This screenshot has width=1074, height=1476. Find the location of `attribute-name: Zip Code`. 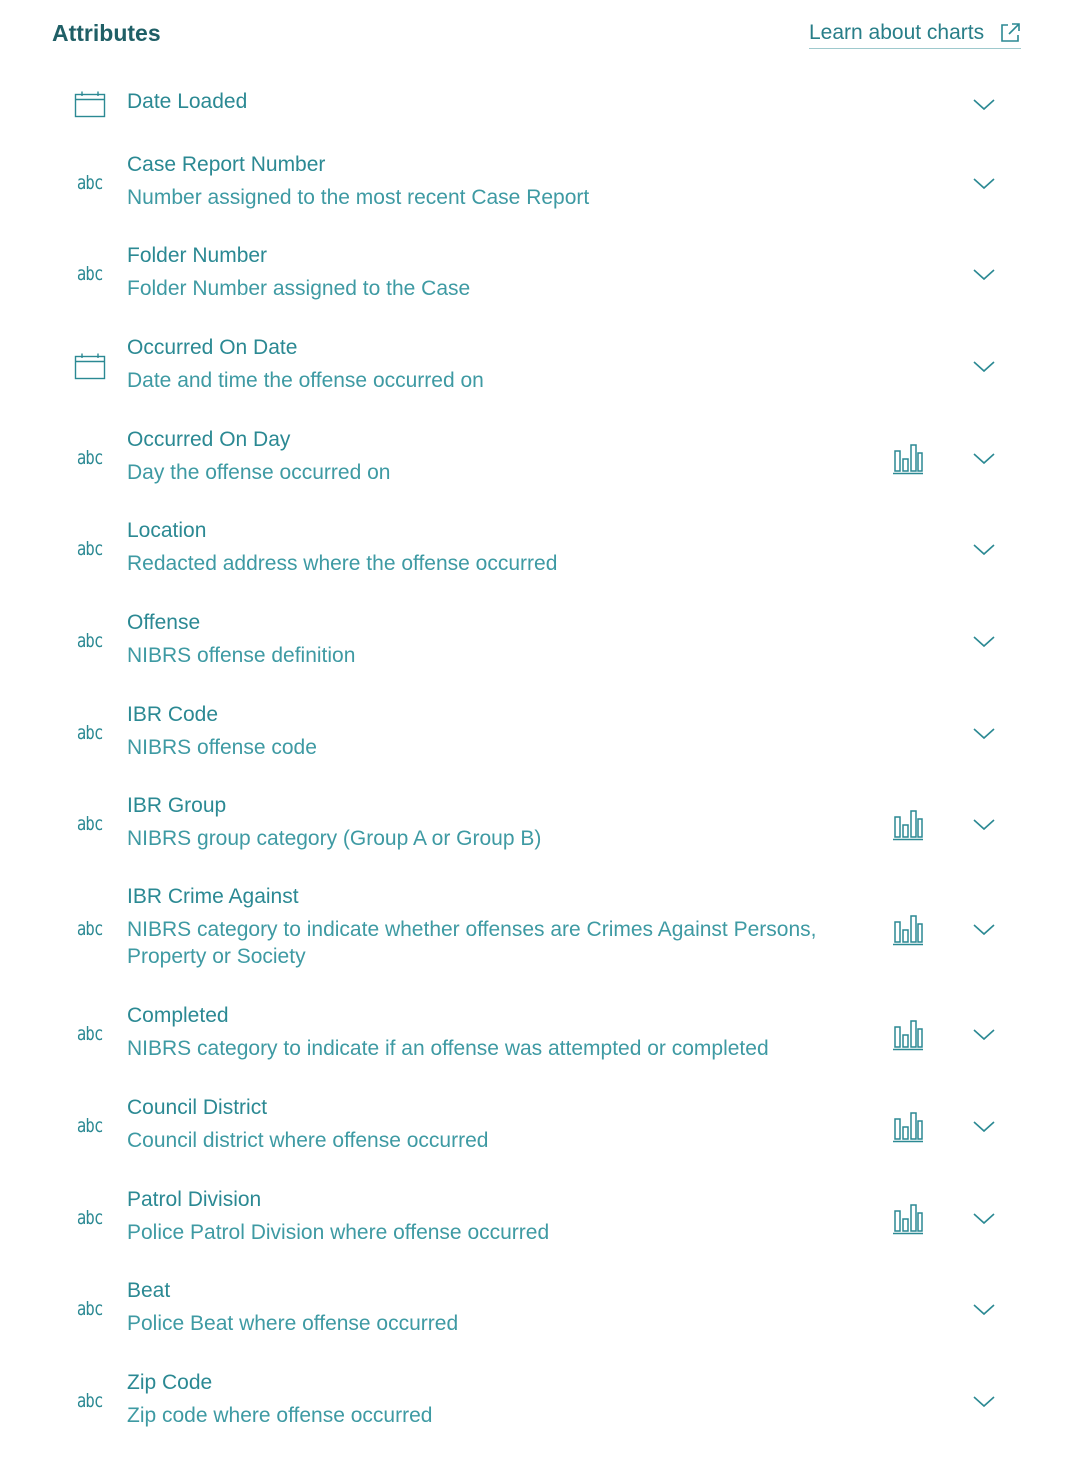

attribute-name: Zip Code is located at coordinates (170, 1382).